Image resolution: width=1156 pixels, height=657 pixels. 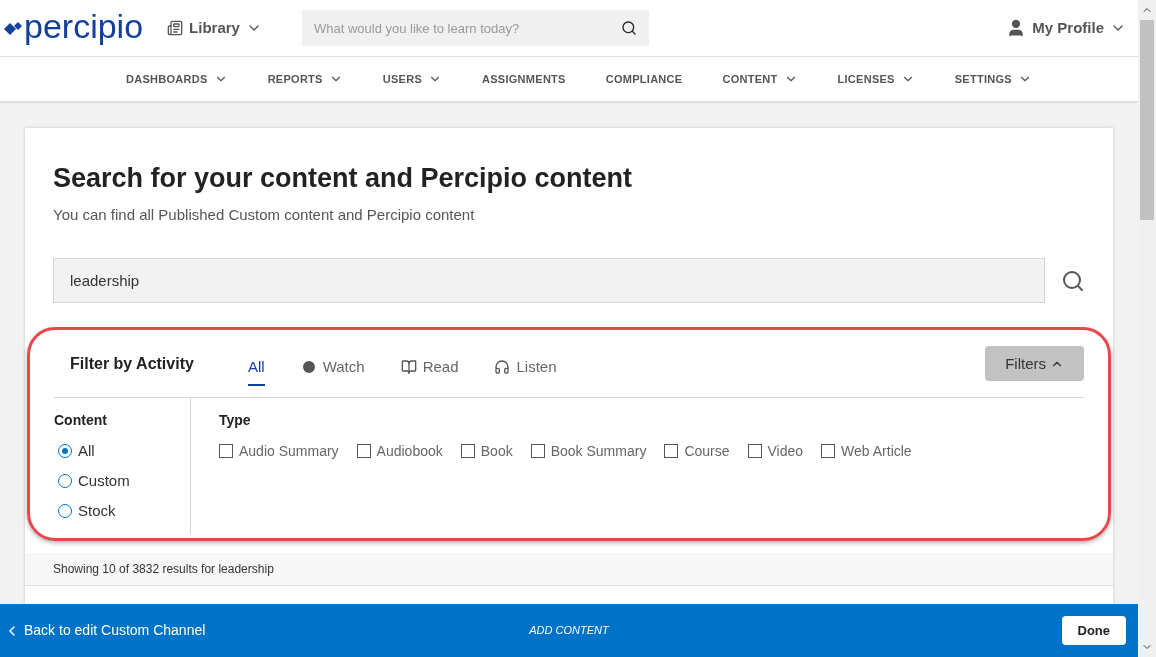 I want to click on profile-menu: My Profile, so click(x=1066, y=28).